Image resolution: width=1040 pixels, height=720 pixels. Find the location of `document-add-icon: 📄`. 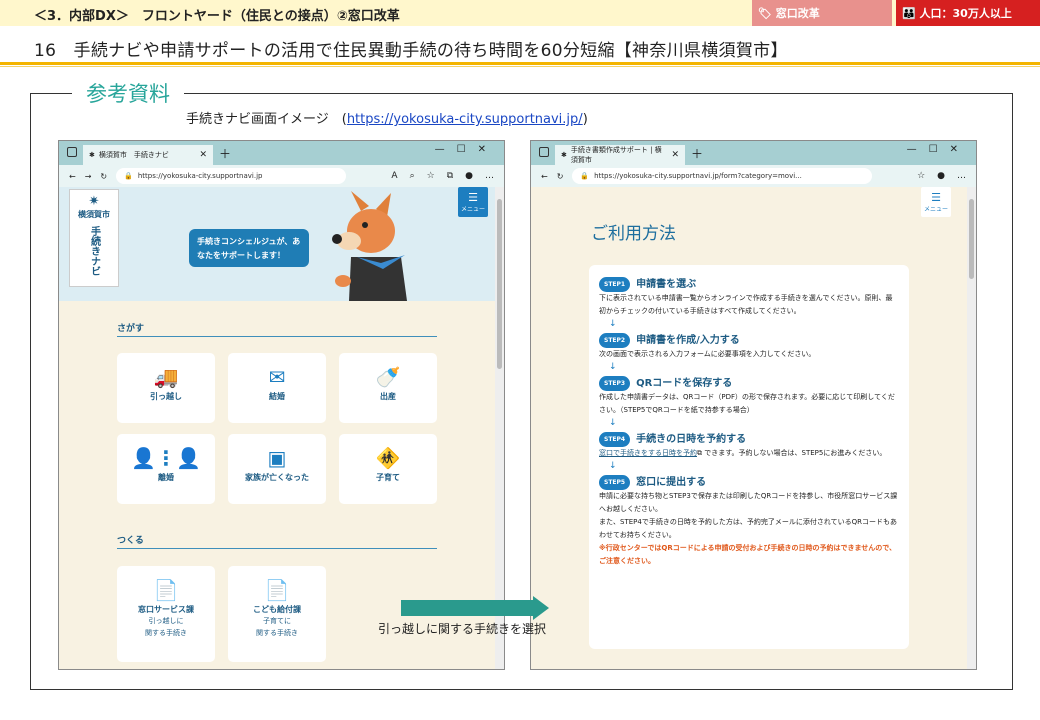

document-add-icon: 📄 is located at coordinates (166, 590).